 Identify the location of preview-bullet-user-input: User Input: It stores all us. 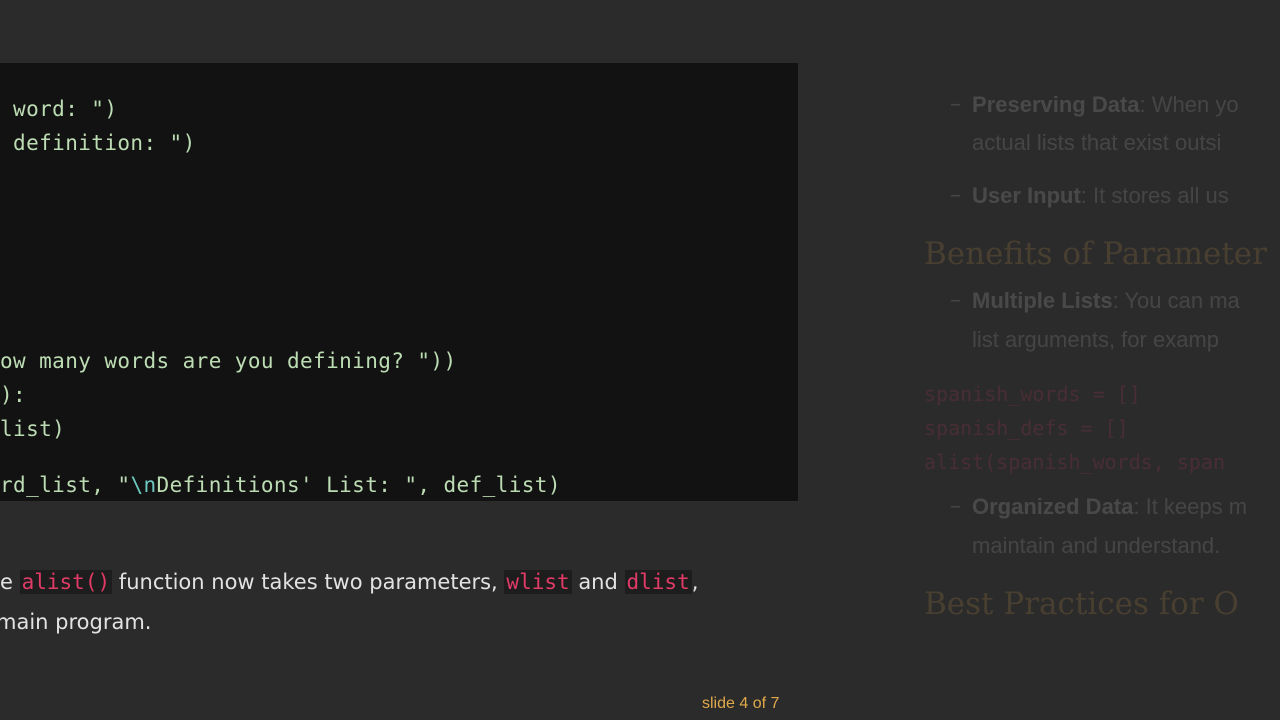
(1100, 196).